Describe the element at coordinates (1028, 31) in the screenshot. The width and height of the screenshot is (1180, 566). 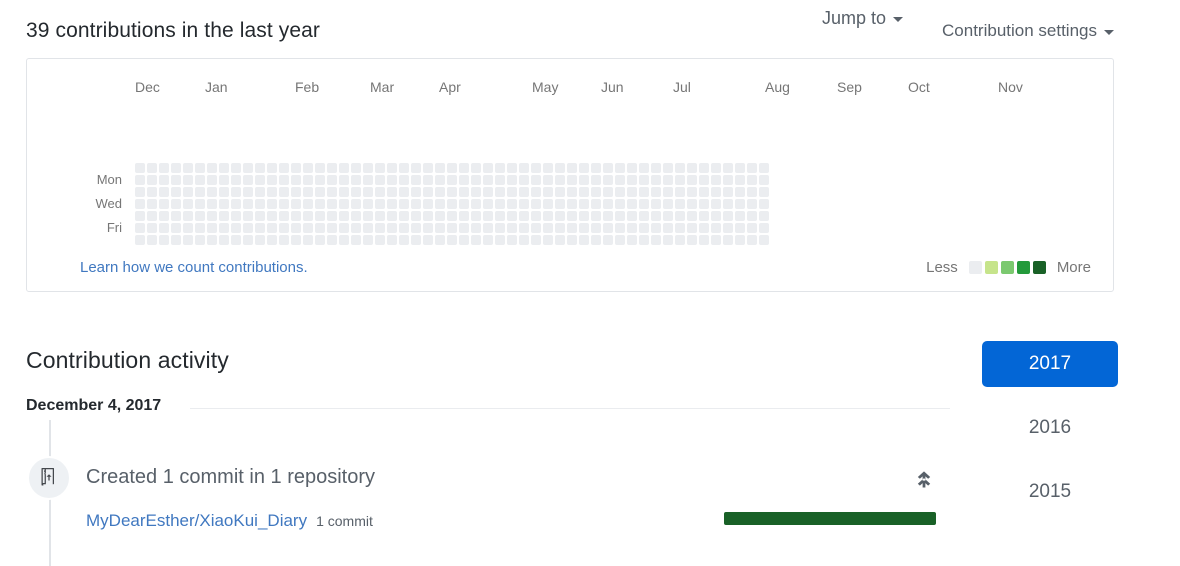
I see `contribution-settings-button: Contribution settings` at that location.